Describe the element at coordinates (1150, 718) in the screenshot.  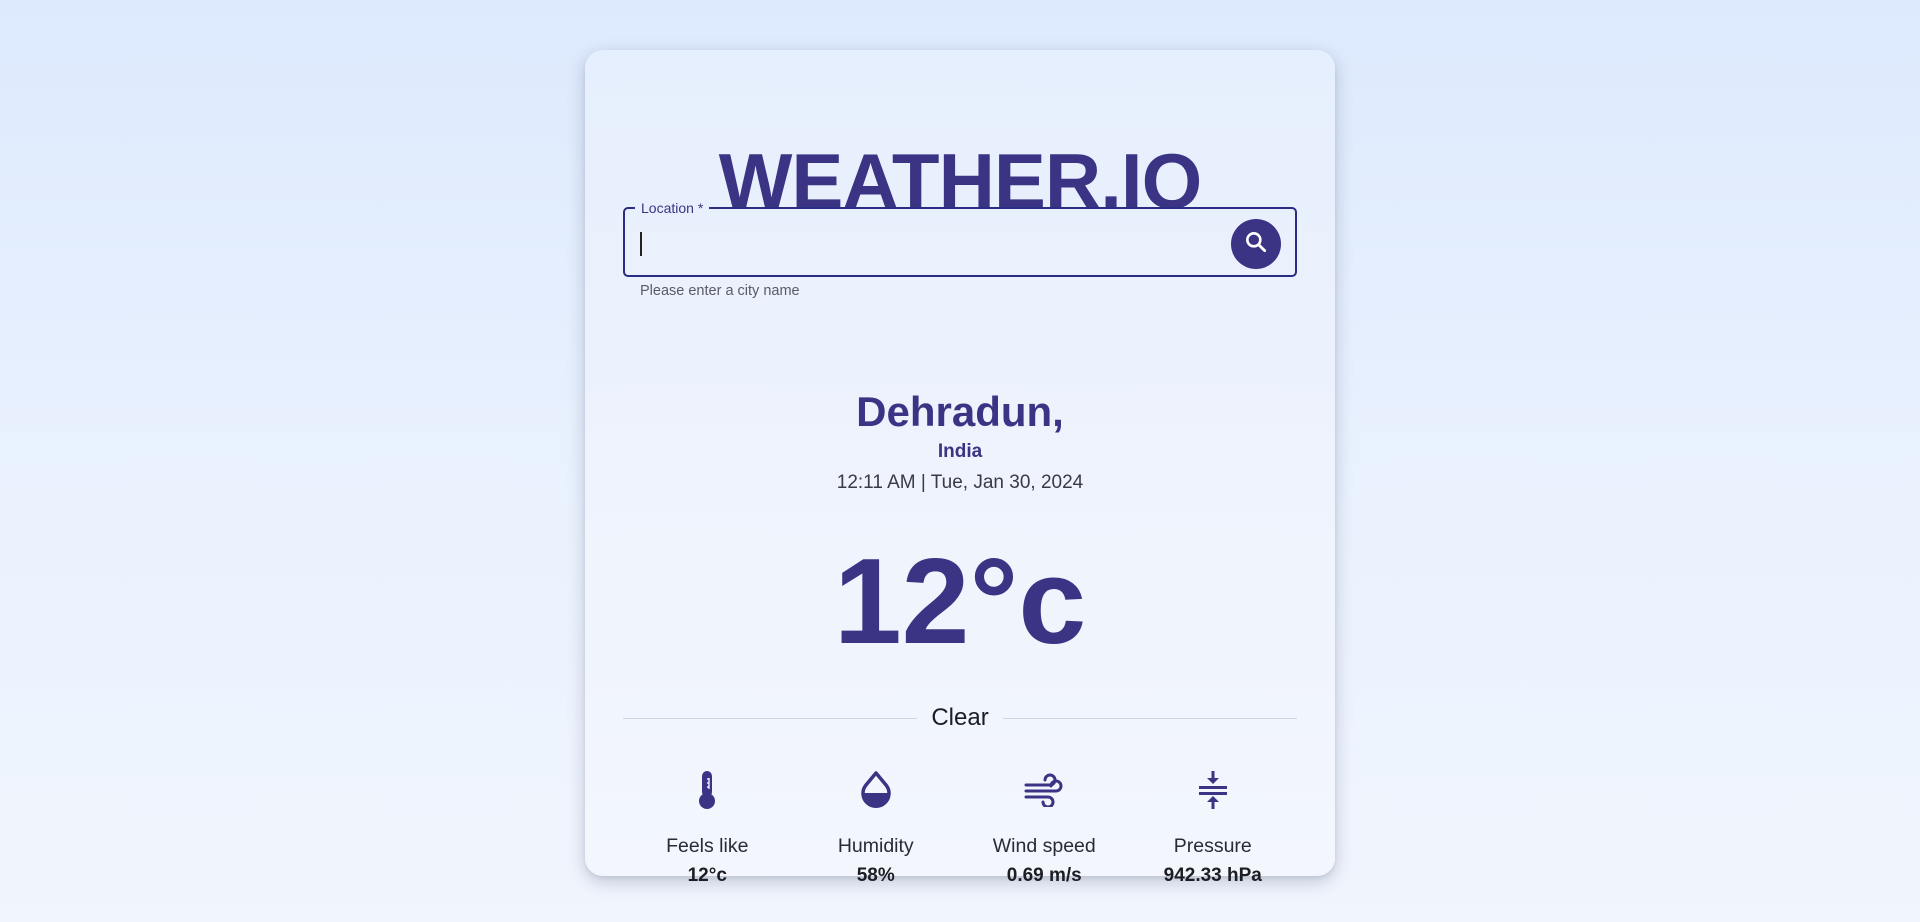
I see `divider-line-right` at that location.